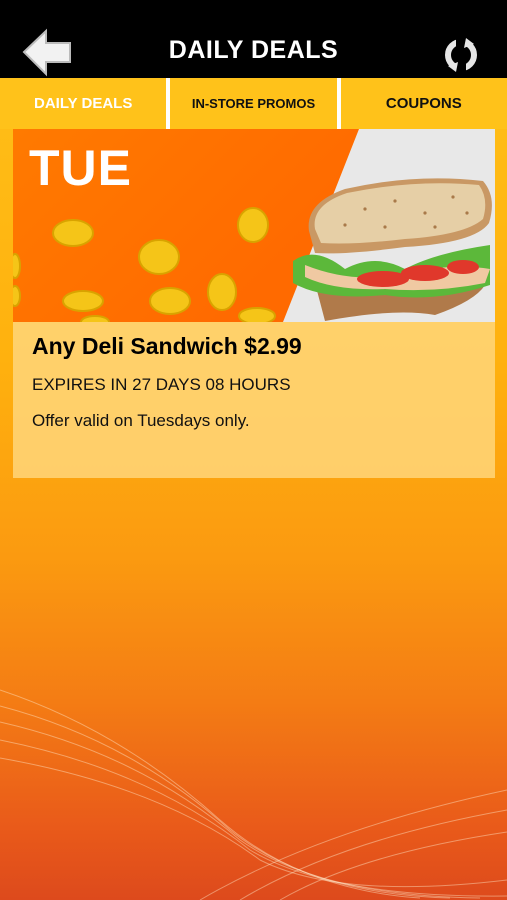 This screenshot has height=900, width=507. What do you see at coordinates (80, 168) in the screenshot?
I see `banner-day-label: TUE` at bounding box center [80, 168].